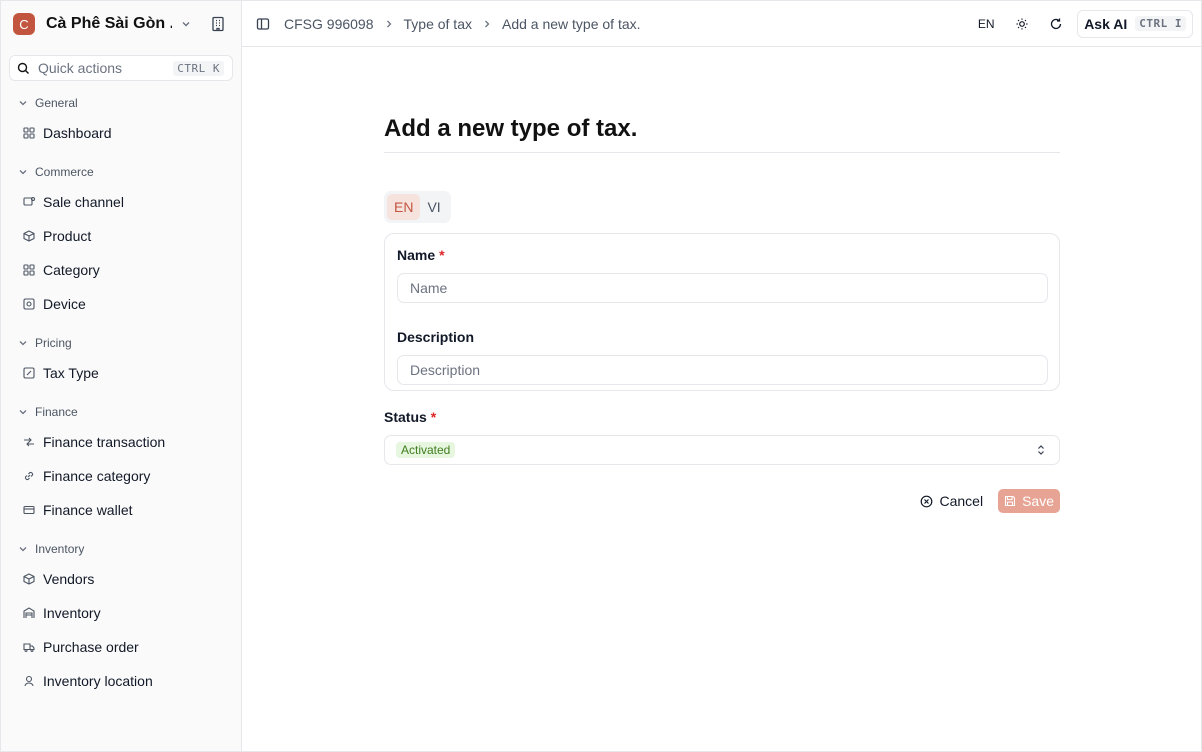 The image size is (1202, 752). Describe the element at coordinates (986, 24) in the screenshot. I see `language-switch-button: EN` at that location.